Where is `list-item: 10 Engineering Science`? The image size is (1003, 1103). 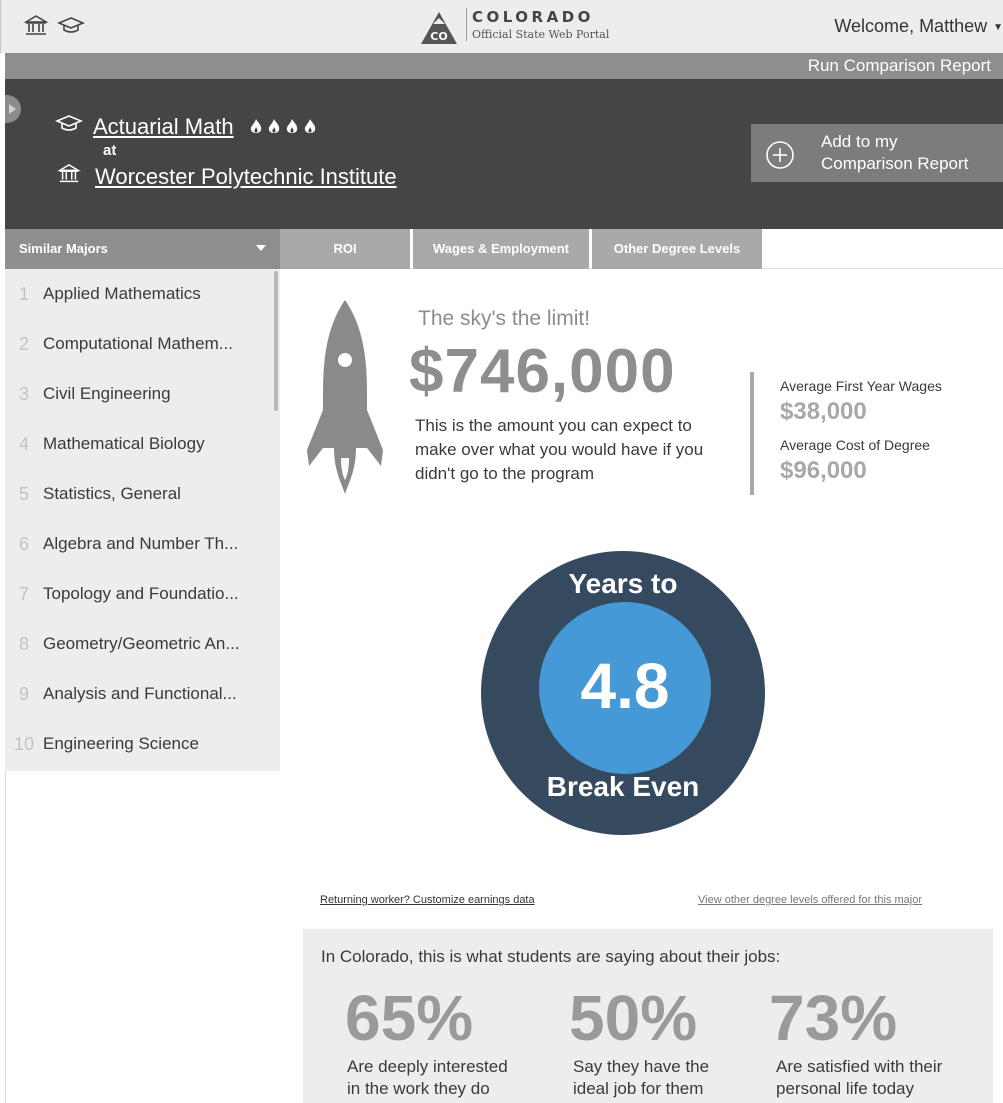
list-item: 10 Engineering Science is located at coordinates (142, 744).